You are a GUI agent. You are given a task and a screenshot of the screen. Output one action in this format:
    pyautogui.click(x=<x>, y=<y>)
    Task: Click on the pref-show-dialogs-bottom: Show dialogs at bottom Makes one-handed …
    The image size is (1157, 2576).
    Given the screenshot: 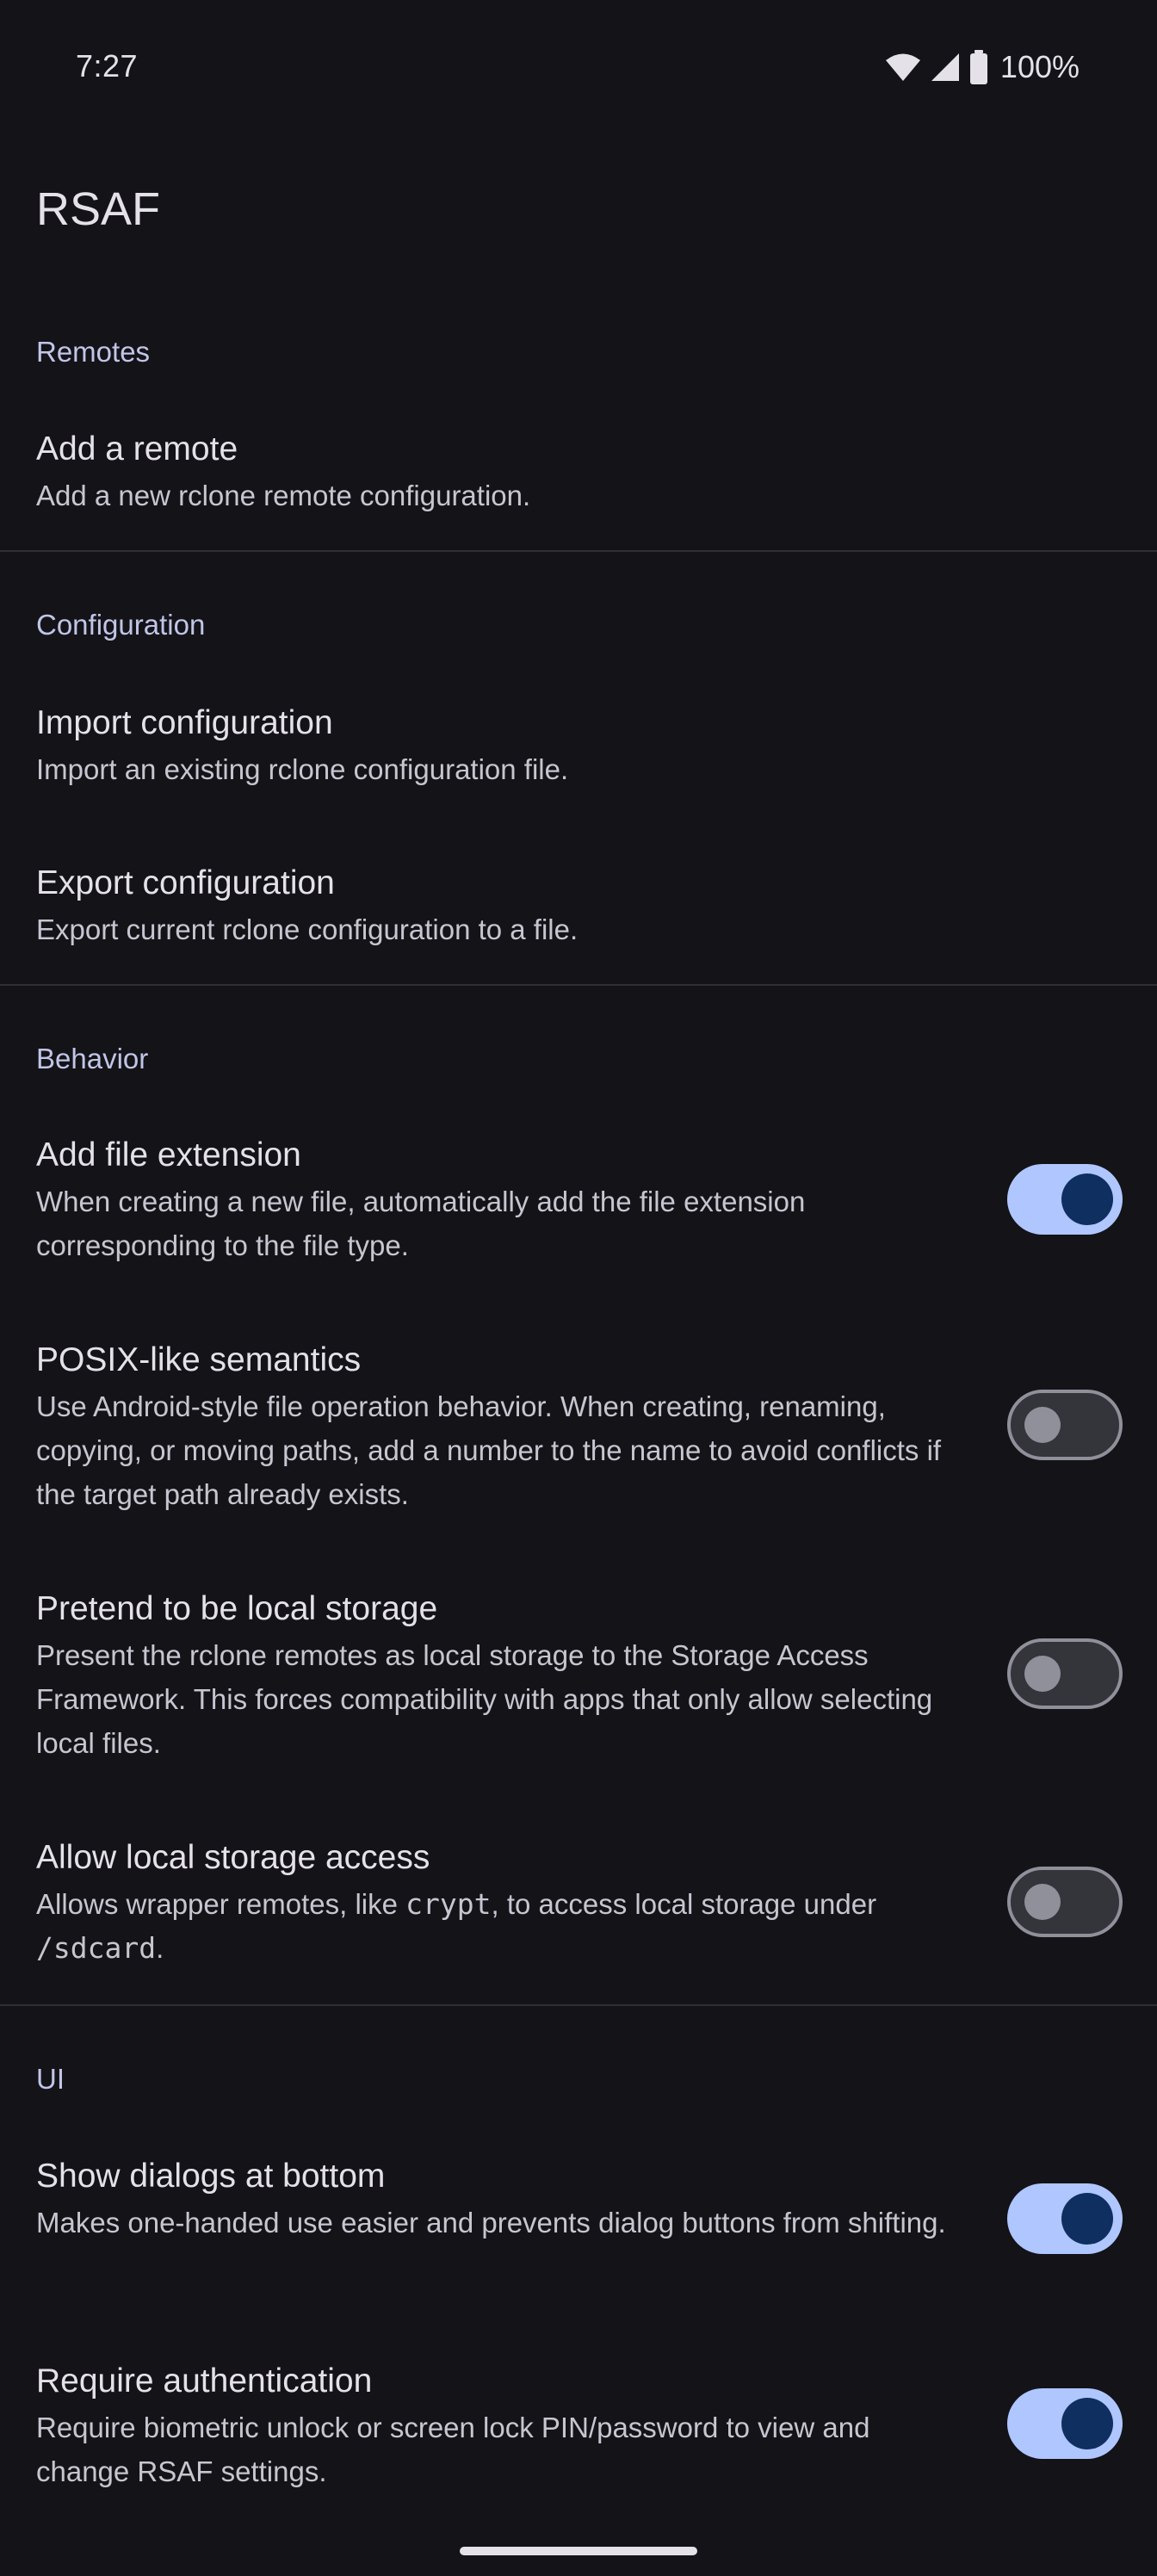 What is the action you would take?
    pyautogui.click(x=579, y=2222)
    